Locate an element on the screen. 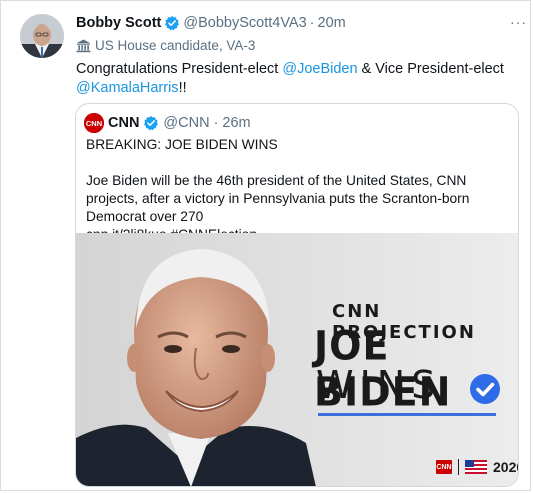 This screenshot has height=493, width=533. us-flag-icon is located at coordinates (476, 467).